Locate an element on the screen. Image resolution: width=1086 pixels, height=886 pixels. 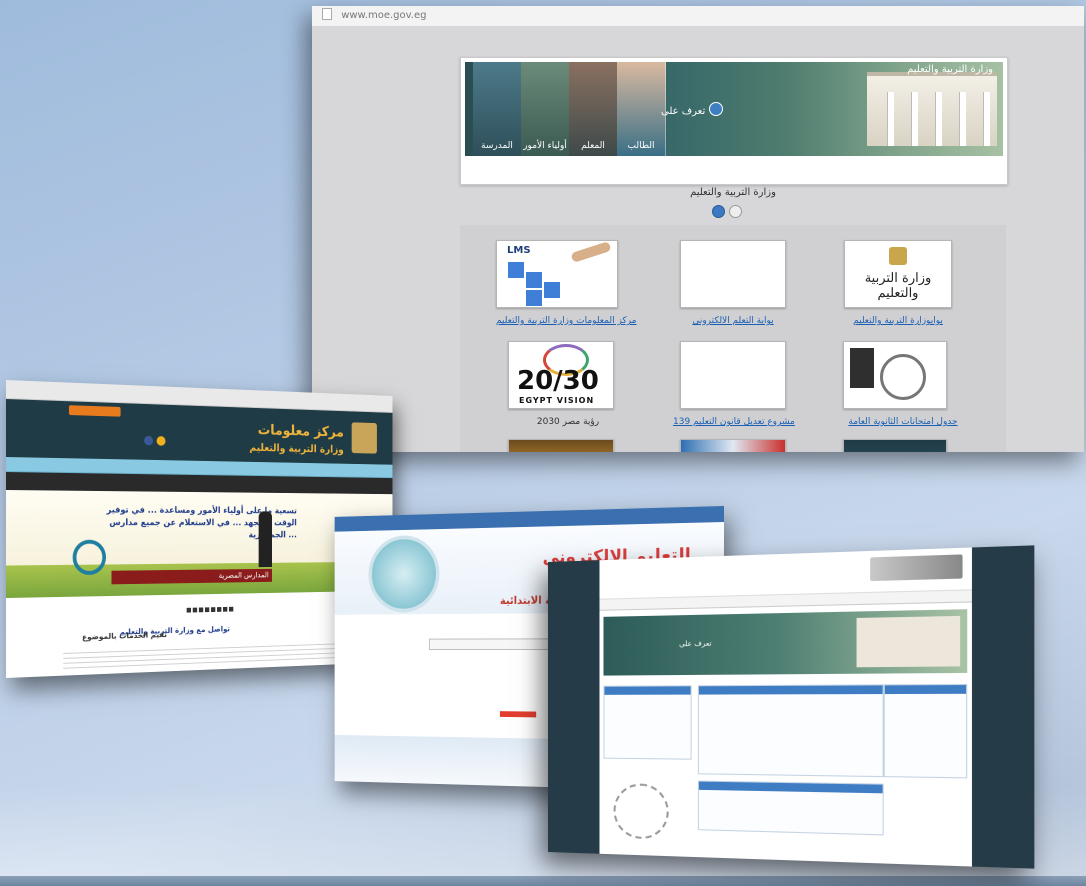
social-icons is located at coordinates (156, 440).